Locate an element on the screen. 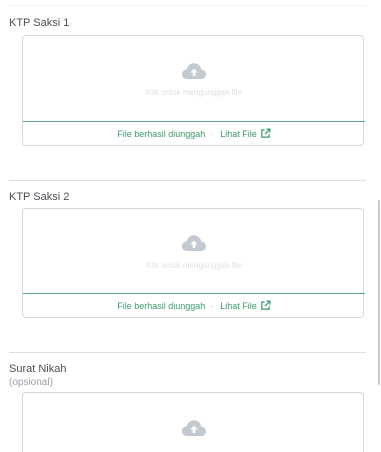 The width and height of the screenshot is (381, 452). field-label-surat-nikah: Surat Nikah is located at coordinates (38, 369).